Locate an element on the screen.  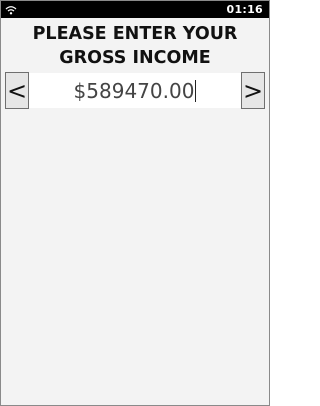
text-cursor is located at coordinates (196, 90).